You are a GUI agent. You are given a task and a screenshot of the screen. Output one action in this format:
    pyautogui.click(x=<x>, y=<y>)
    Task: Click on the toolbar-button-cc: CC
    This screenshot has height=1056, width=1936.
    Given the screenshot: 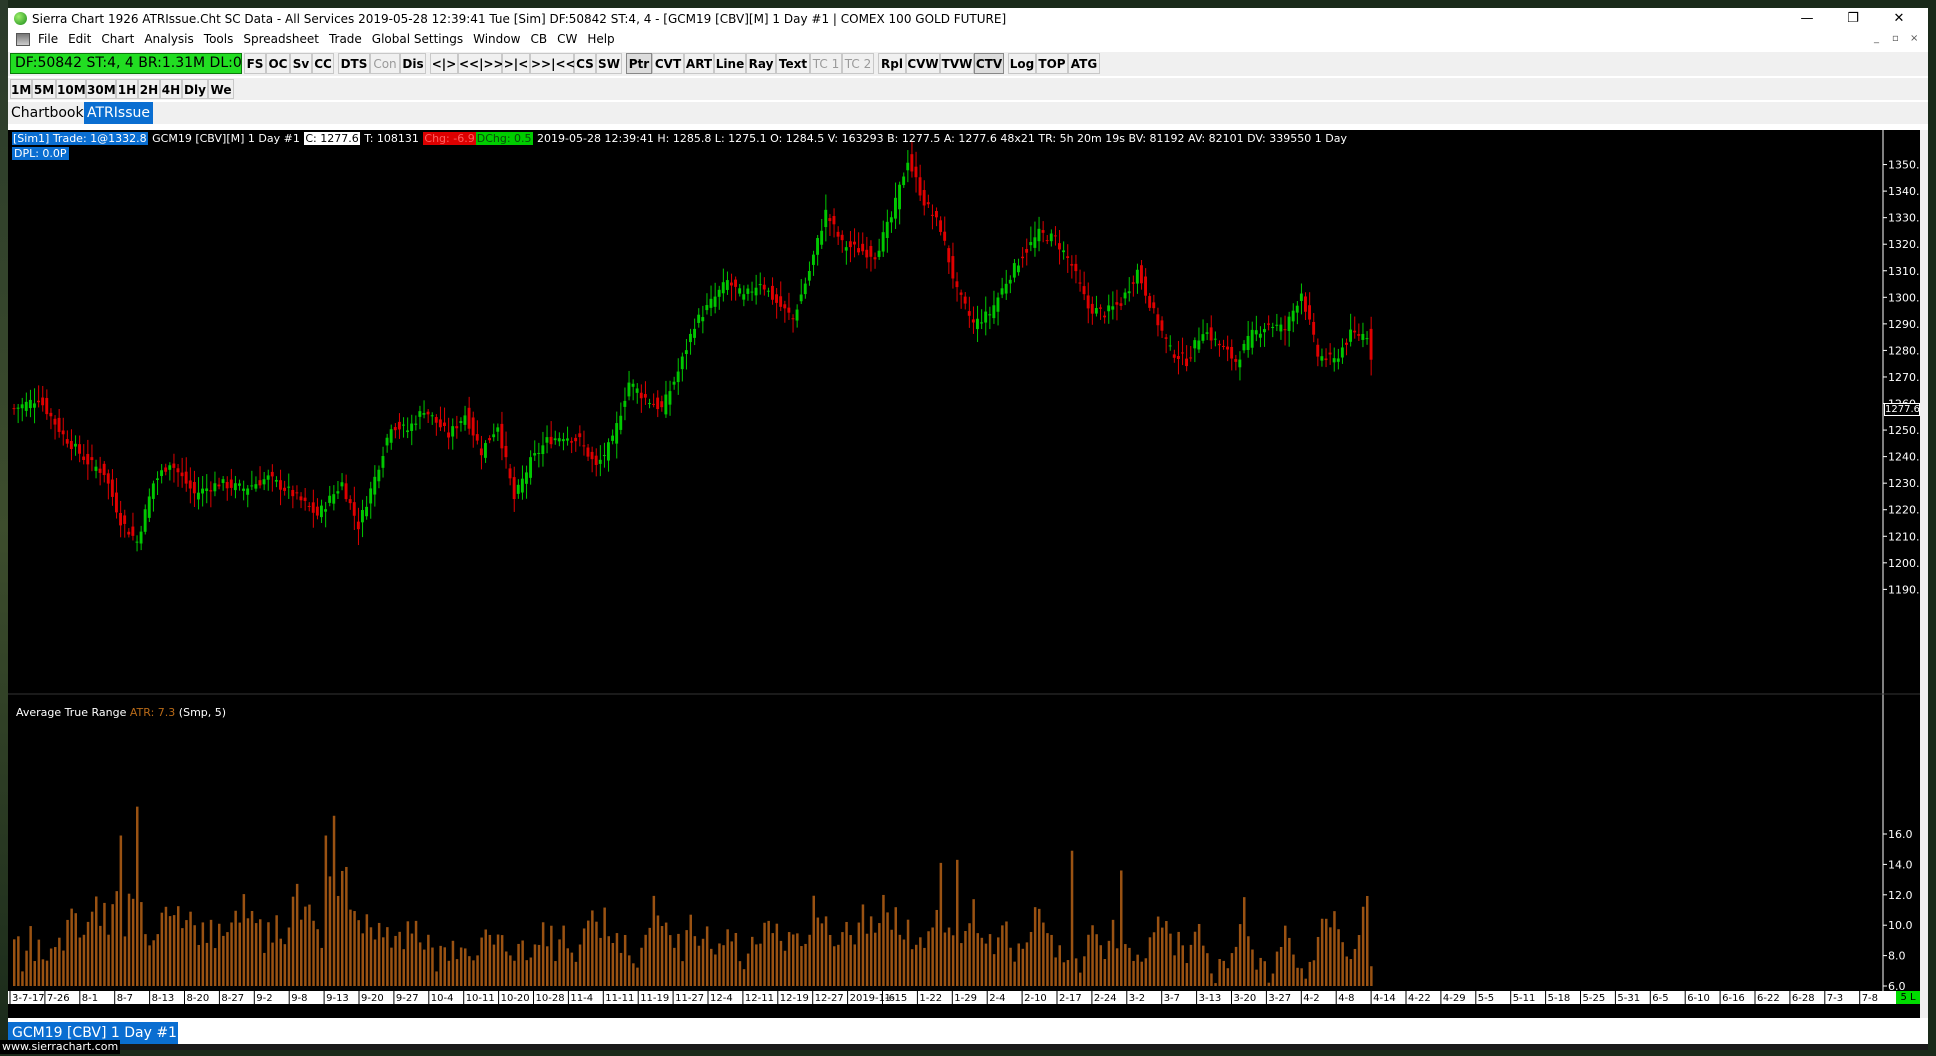 What is the action you would take?
    pyautogui.click(x=323, y=63)
    